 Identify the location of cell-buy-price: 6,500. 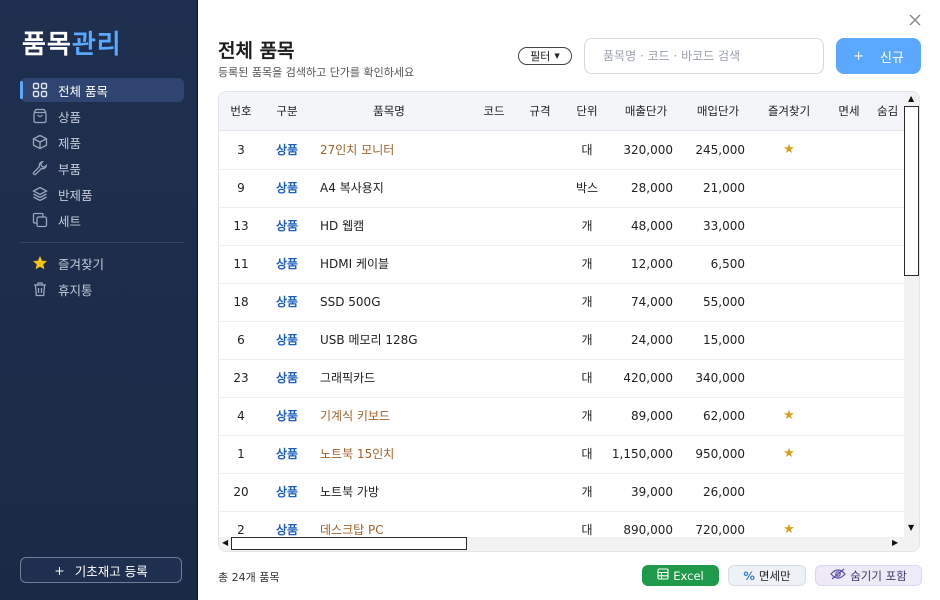
(727, 264).